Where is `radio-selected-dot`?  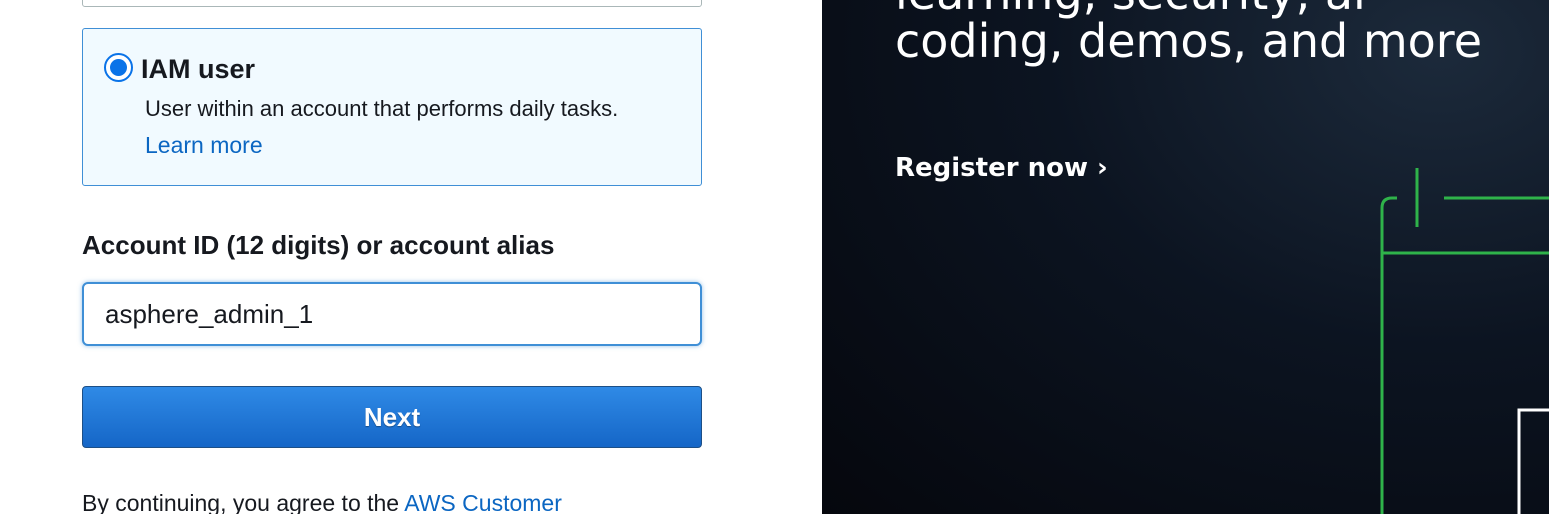 radio-selected-dot is located at coordinates (118, 67).